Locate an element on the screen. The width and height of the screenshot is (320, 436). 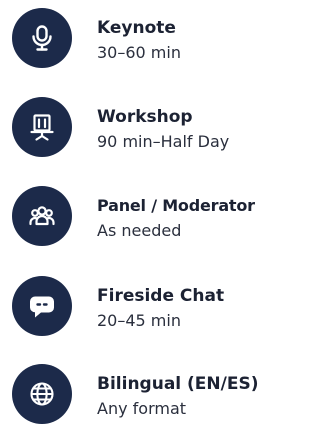
presentation-board-icon is located at coordinates (42, 127).